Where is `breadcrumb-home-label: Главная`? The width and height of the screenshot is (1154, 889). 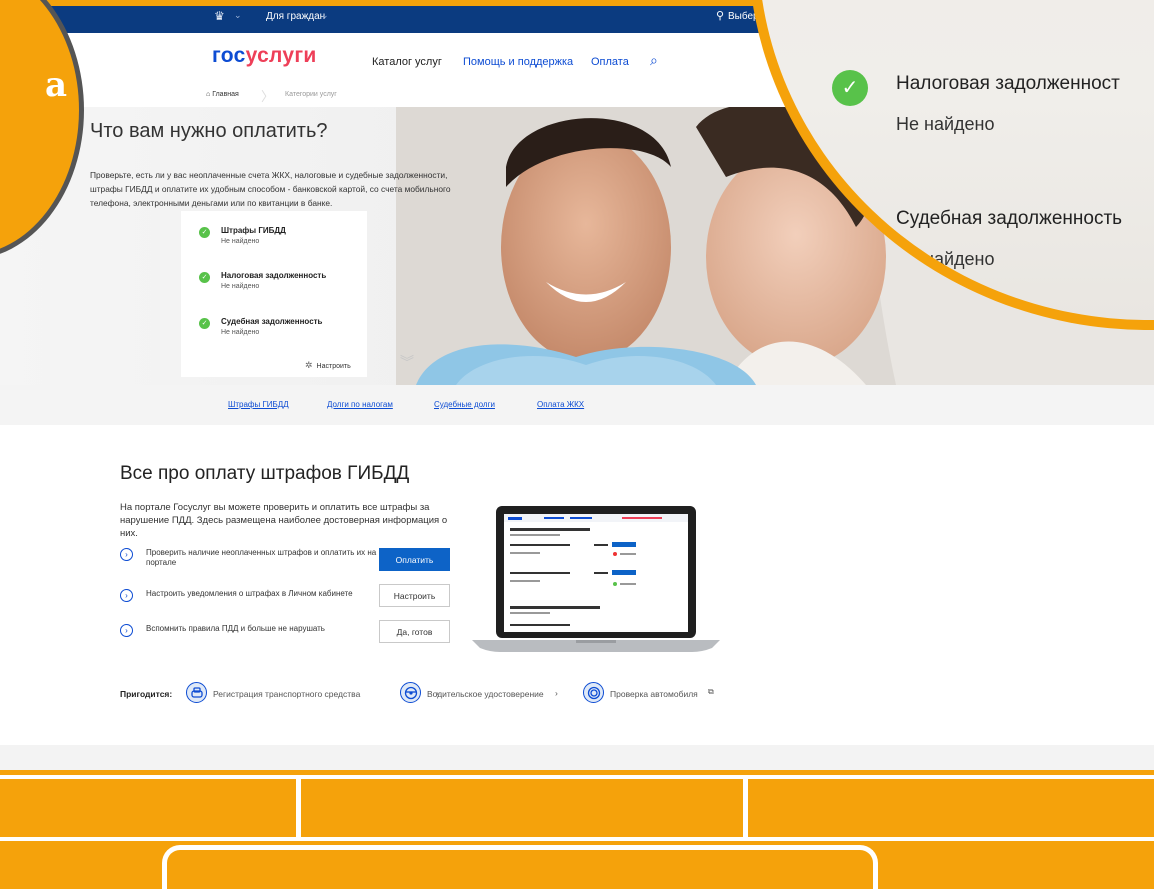
breadcrumb-home-label: Главная is located at coordinates (225, 94).